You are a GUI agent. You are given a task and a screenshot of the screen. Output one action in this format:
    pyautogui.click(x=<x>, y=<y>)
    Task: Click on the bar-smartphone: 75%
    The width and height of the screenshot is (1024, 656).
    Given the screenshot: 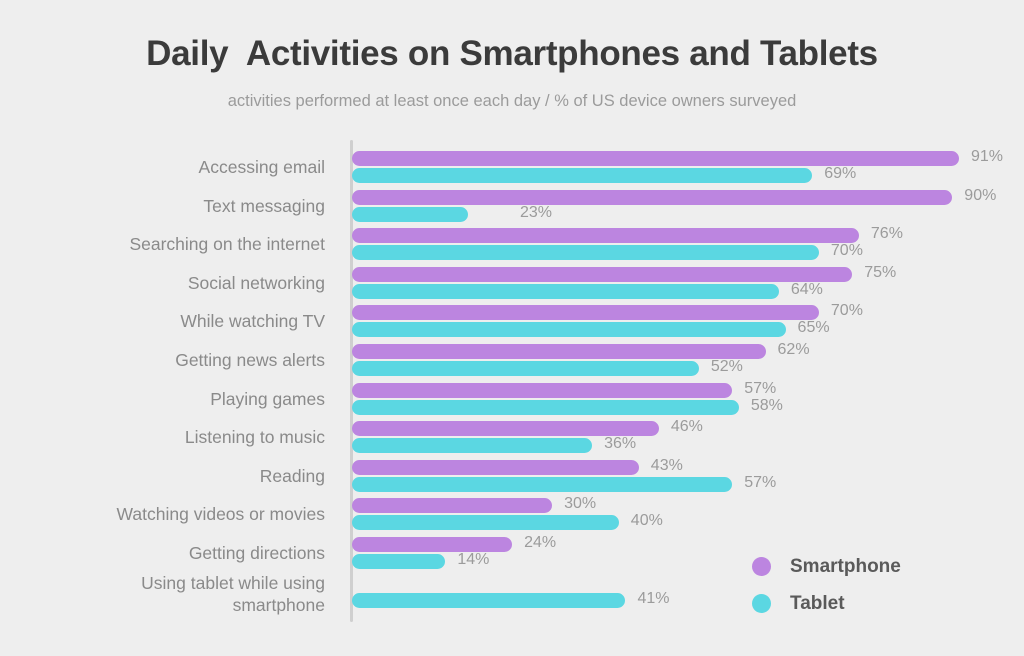 What is the action you would take?
    pyautogui.click(x=624, y=273)
    